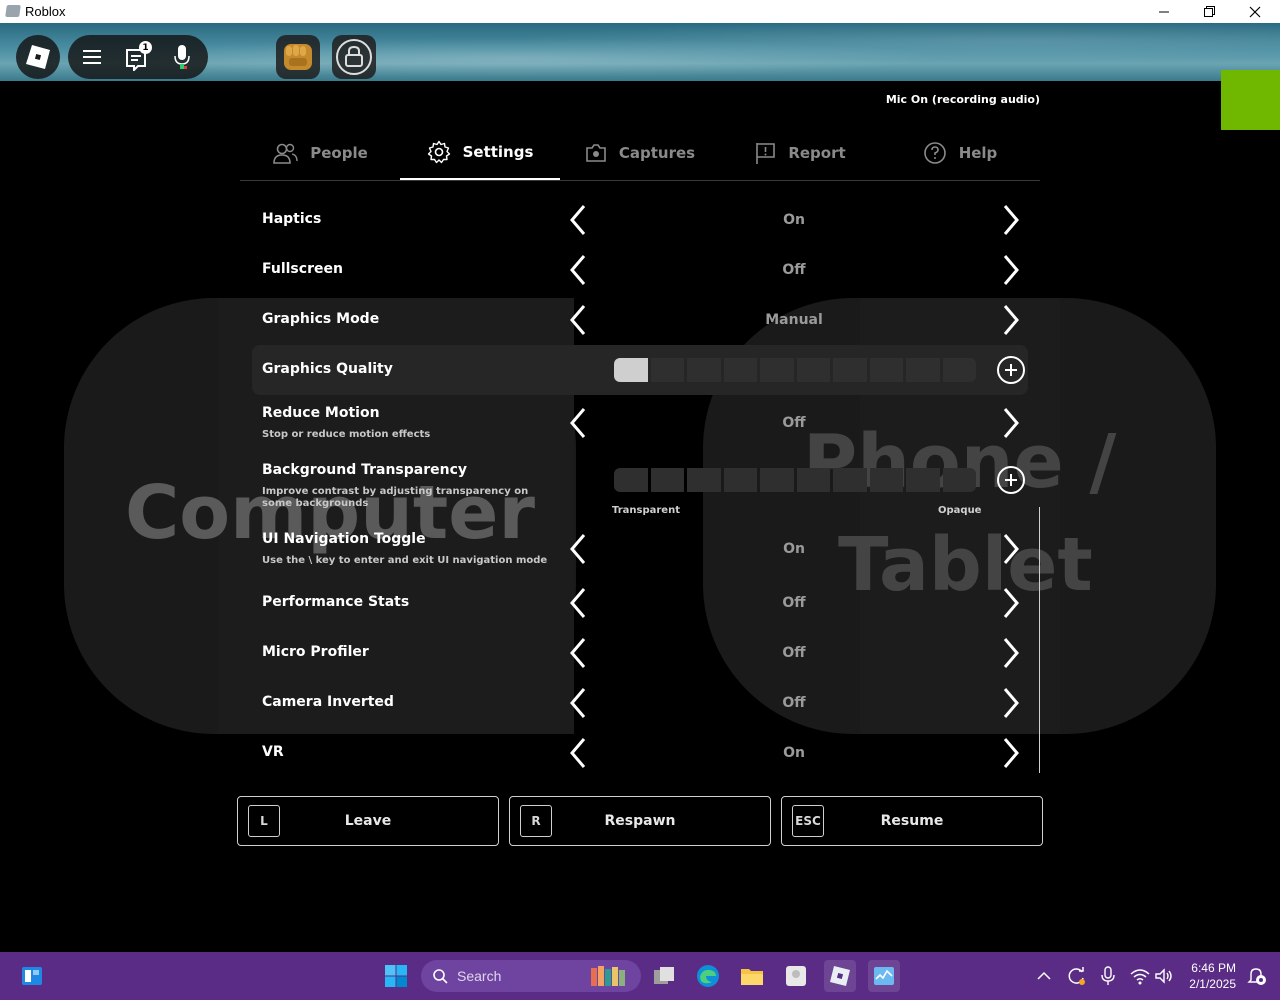 Image resolution: width=1280 pixels, height=1000 pixels. I want to click on restore-button, so click(1209, 11).